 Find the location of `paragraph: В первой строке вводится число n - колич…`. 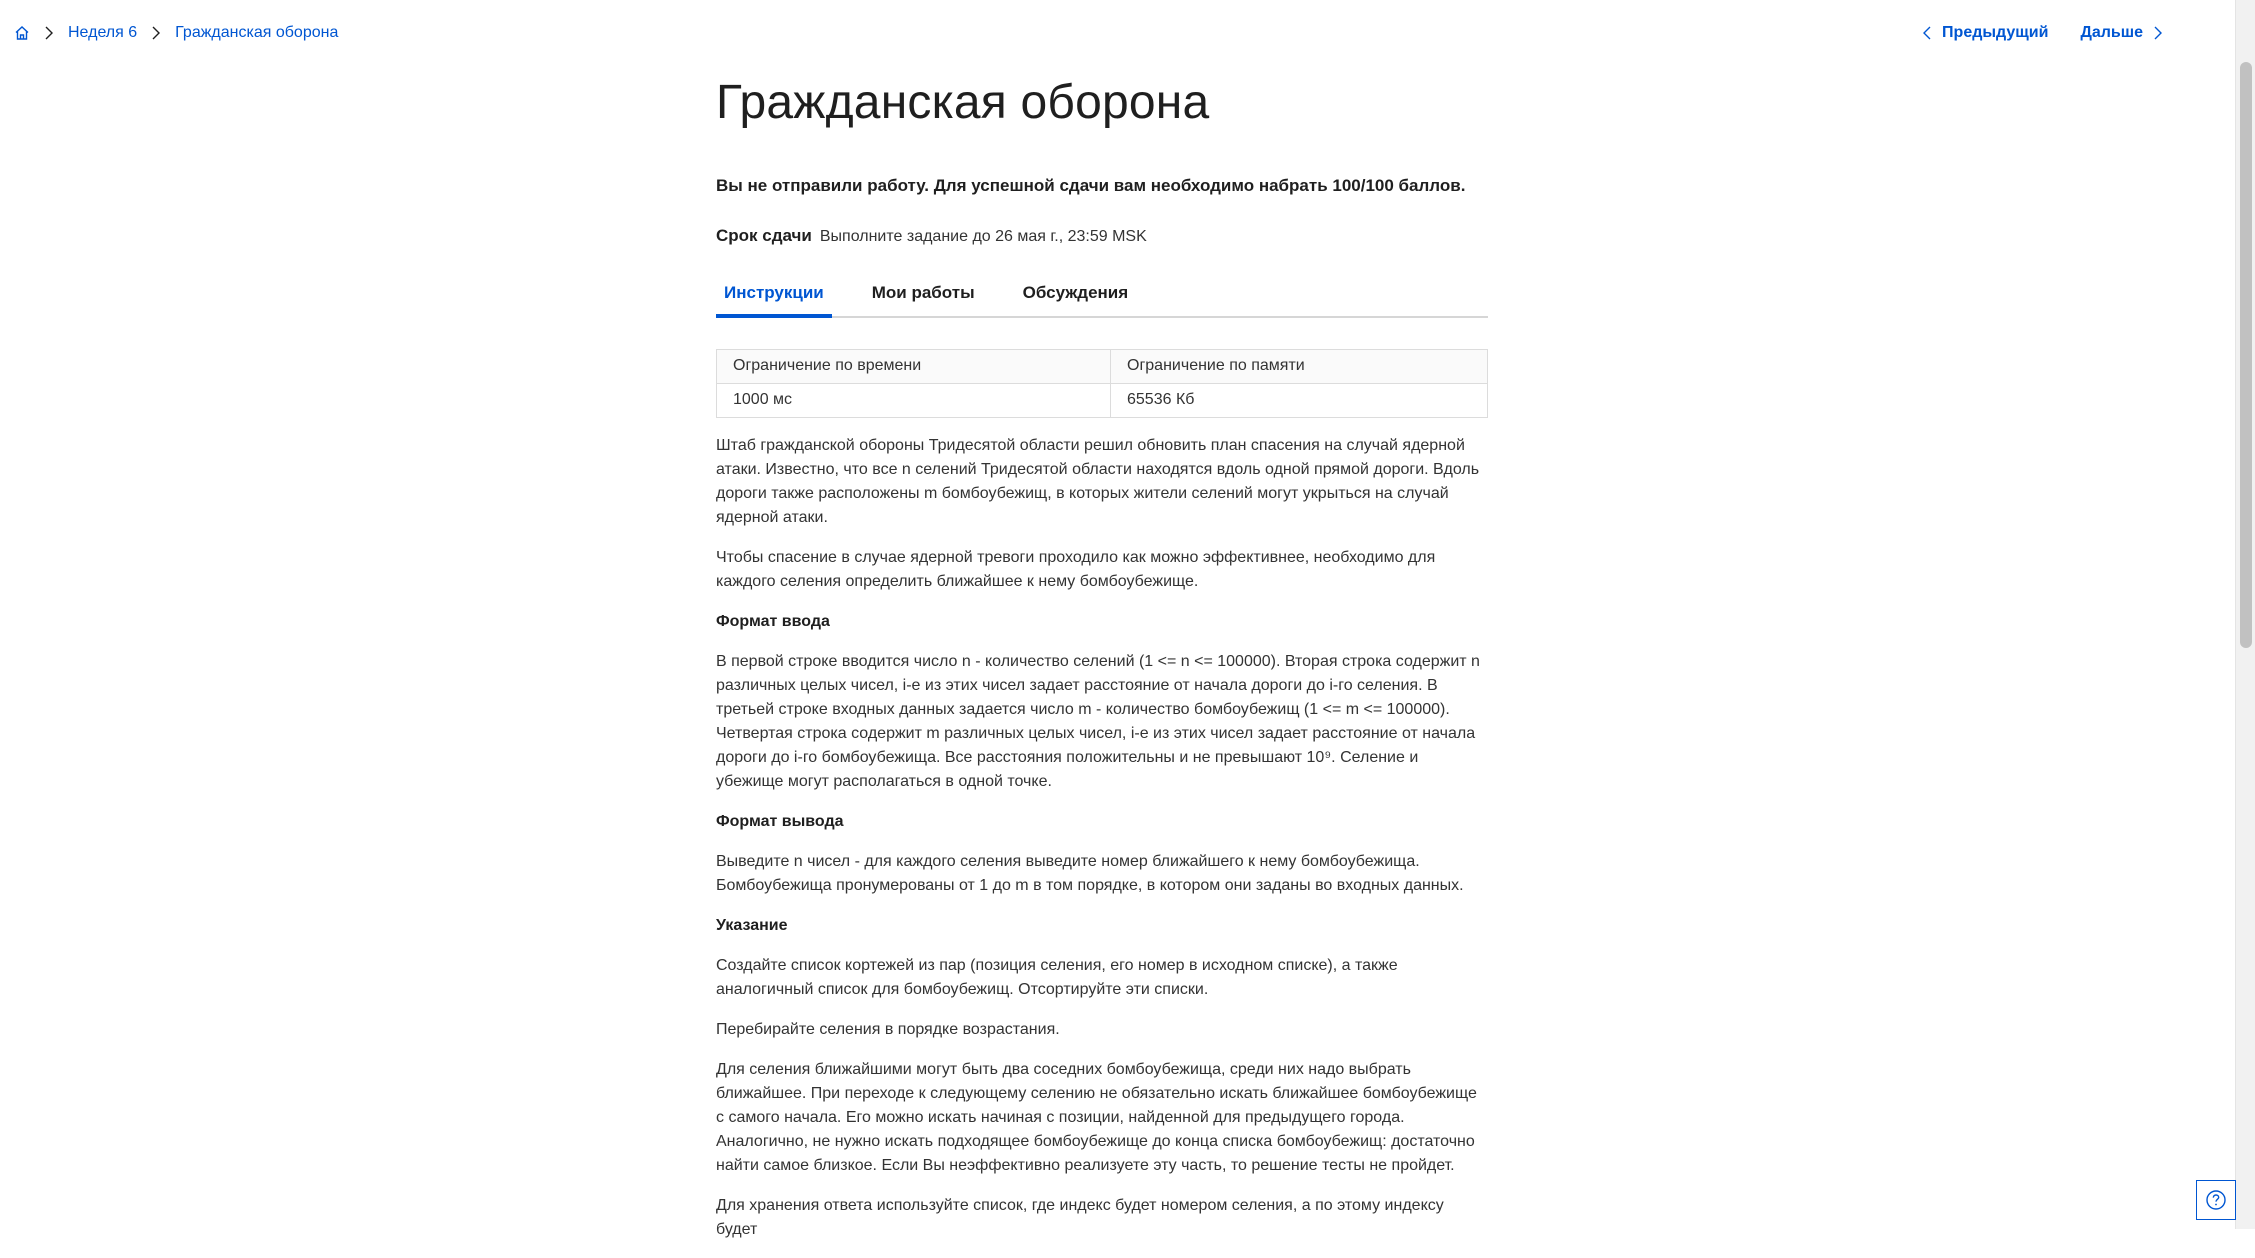

paragraph: В первой строке вводится число n - колич… is located at coordinates (1098, 721).